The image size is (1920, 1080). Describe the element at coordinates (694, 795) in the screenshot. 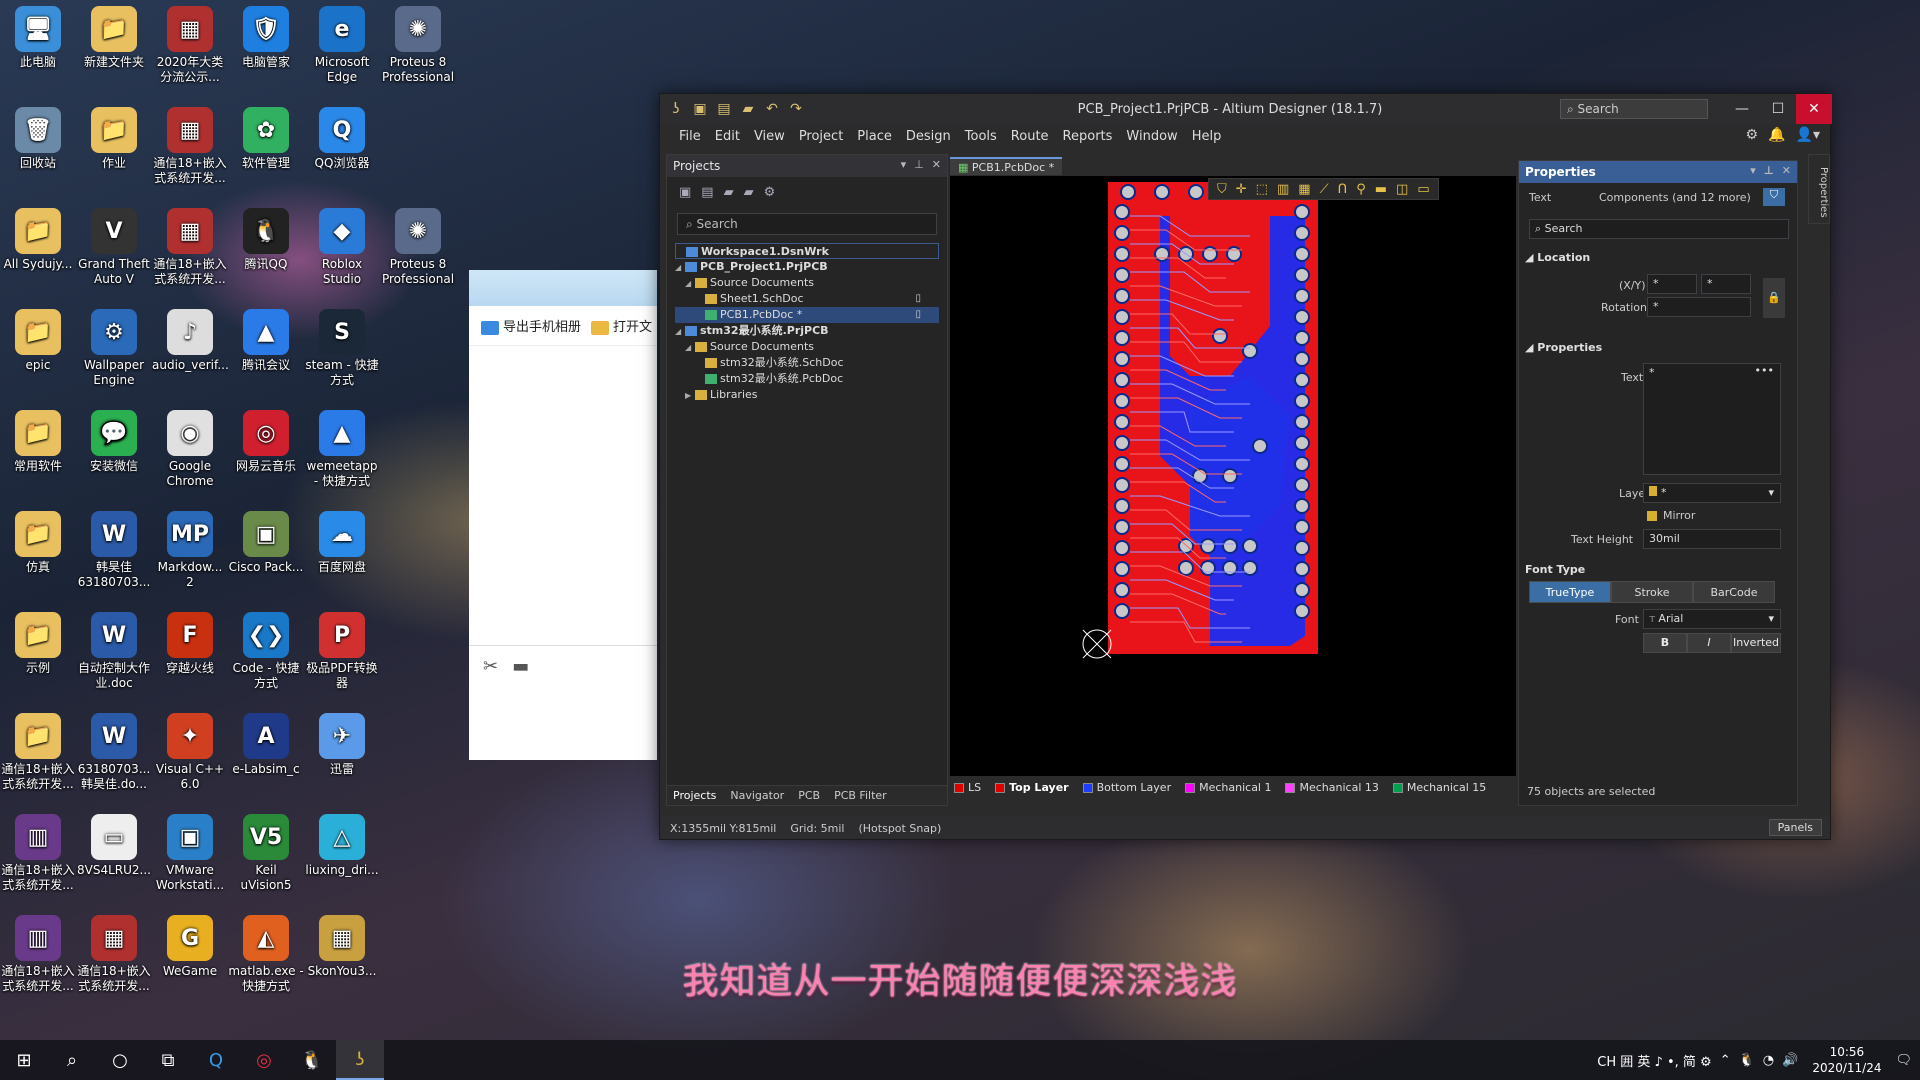

I see `panel-tab-projects: Projects` at that location.